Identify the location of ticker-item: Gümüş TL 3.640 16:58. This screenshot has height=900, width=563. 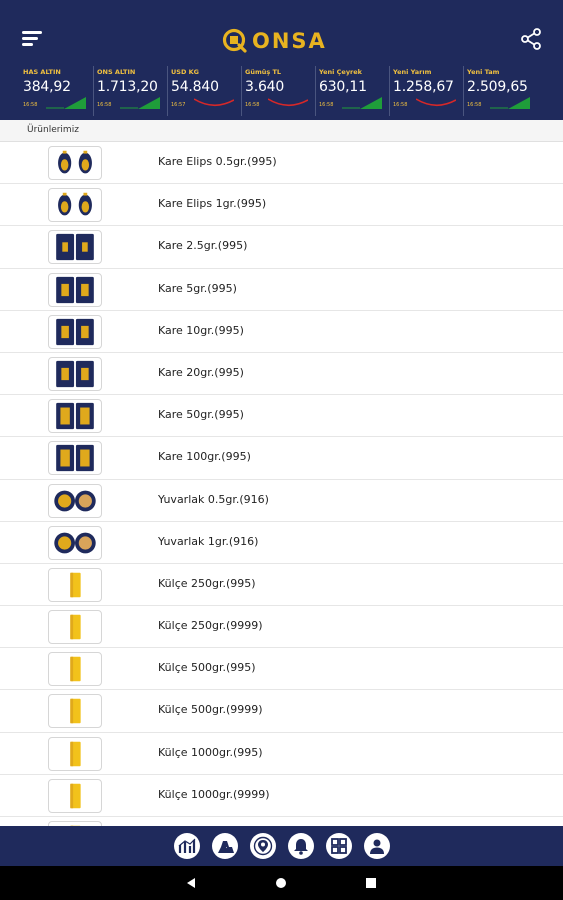
(279, 91).